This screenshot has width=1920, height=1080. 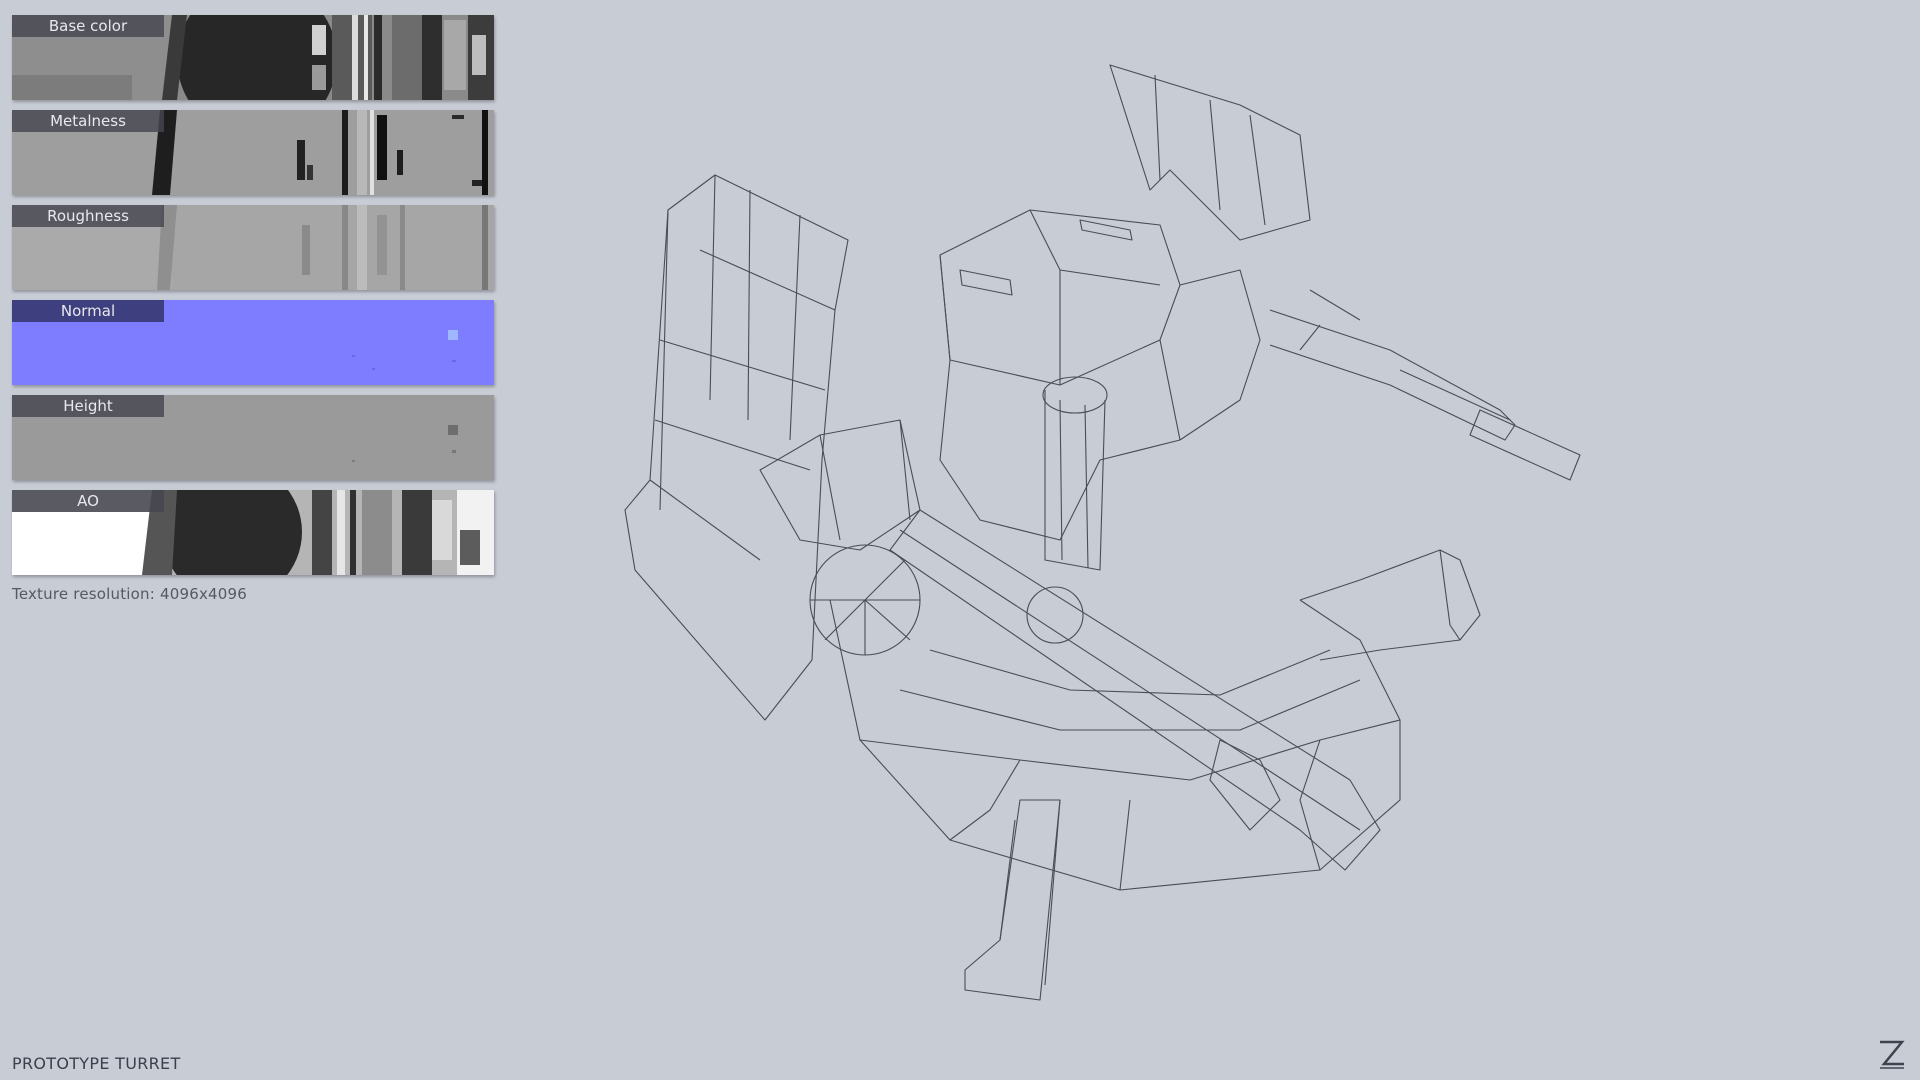 What do you see at coordinates (253, 152) in the screenshot?
I see `metalness-map: Metalness` at bounding box center [253, 152].